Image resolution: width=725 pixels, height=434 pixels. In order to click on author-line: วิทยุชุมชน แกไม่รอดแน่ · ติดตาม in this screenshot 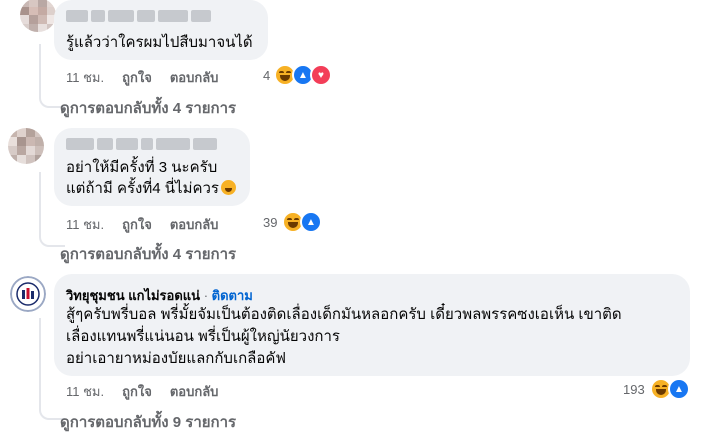, I will do `click(159, 295)`.